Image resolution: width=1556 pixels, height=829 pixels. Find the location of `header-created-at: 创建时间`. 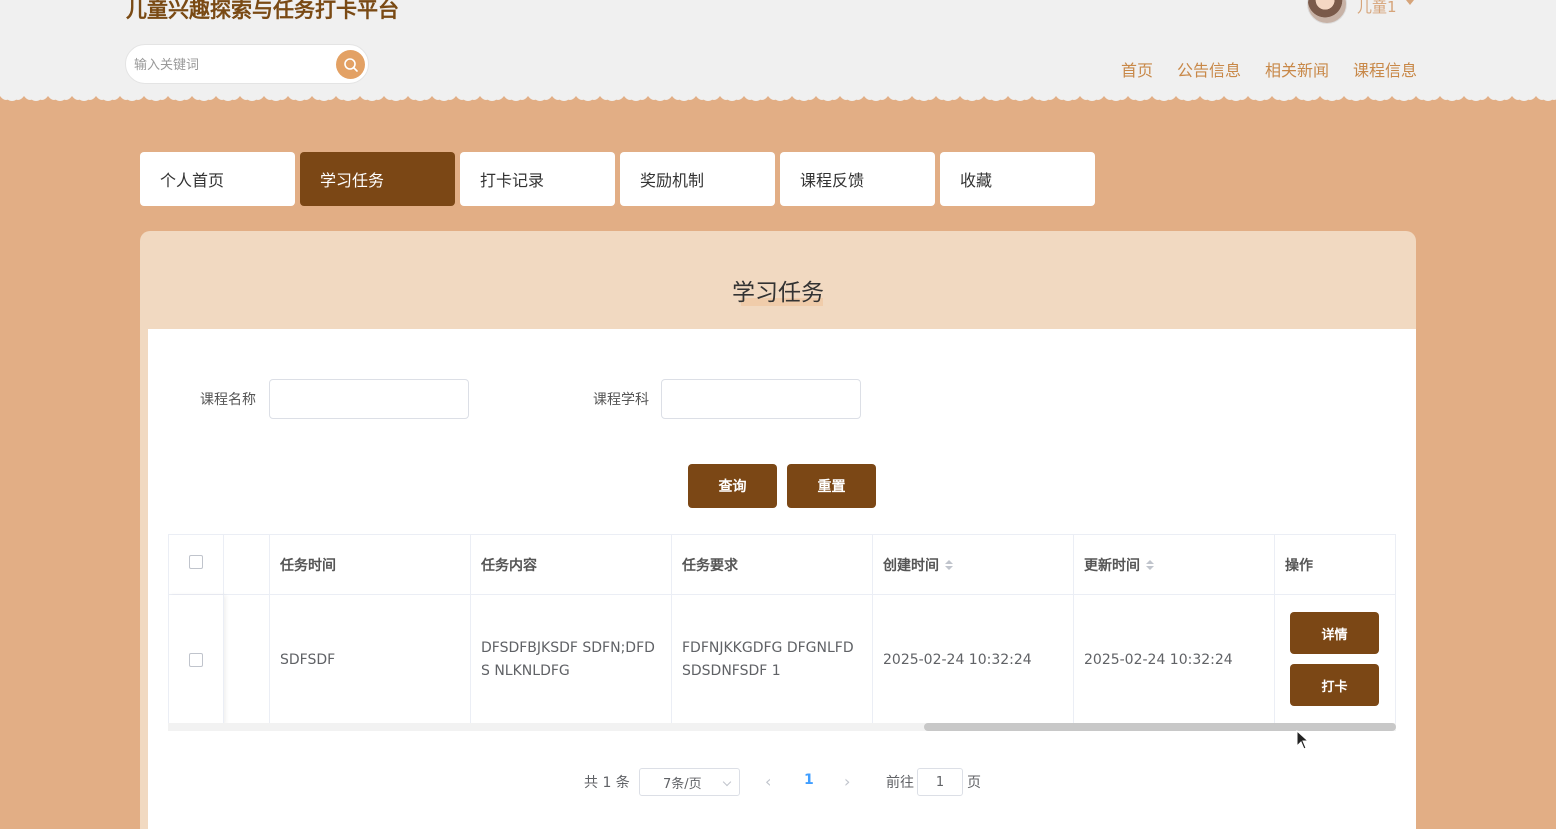

header-created-at: 创建时间 is located at coordinates (973, 564).